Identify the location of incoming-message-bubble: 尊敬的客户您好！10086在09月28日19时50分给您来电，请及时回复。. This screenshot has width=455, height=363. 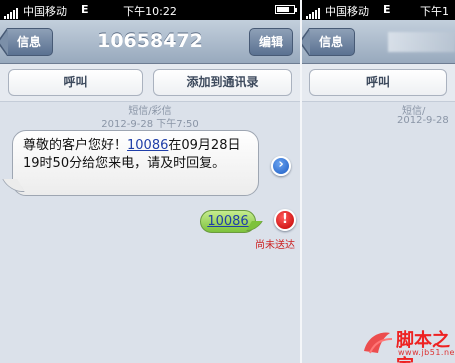
(135, 163).